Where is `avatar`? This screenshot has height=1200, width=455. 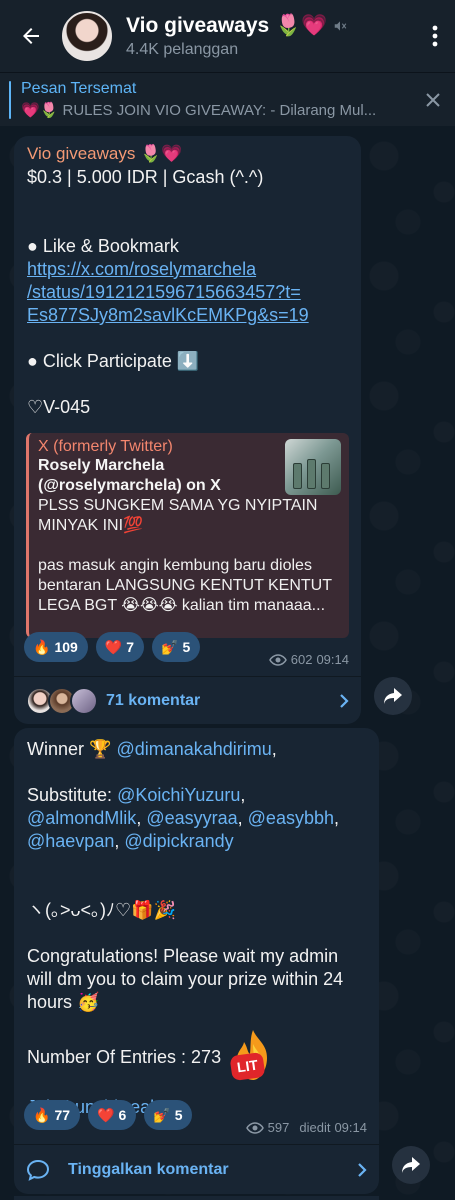
avatar is located at coordinates (84, 700).